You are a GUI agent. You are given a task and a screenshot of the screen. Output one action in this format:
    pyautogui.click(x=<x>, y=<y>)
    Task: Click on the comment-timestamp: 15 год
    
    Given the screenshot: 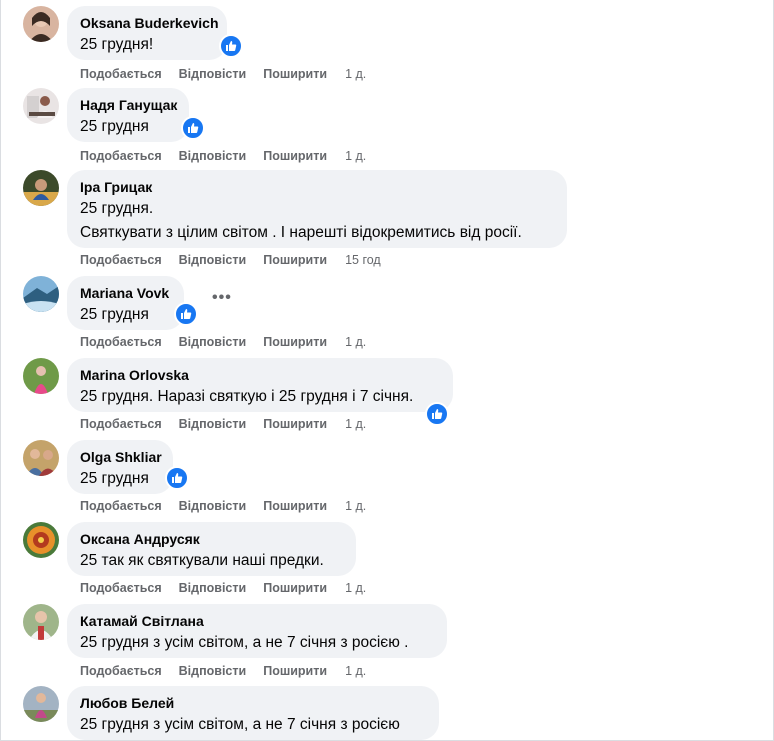 What is the action you would take?
    pyautogui.click(x=363, y=260)
    